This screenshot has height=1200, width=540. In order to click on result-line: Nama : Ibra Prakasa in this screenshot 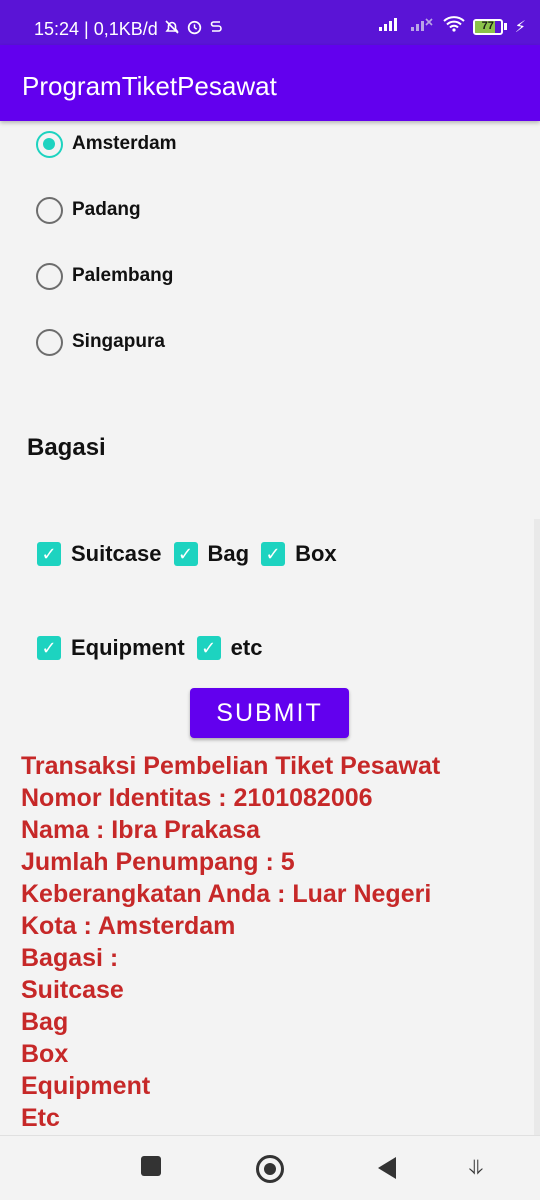, I will do `click(141, 830)`.